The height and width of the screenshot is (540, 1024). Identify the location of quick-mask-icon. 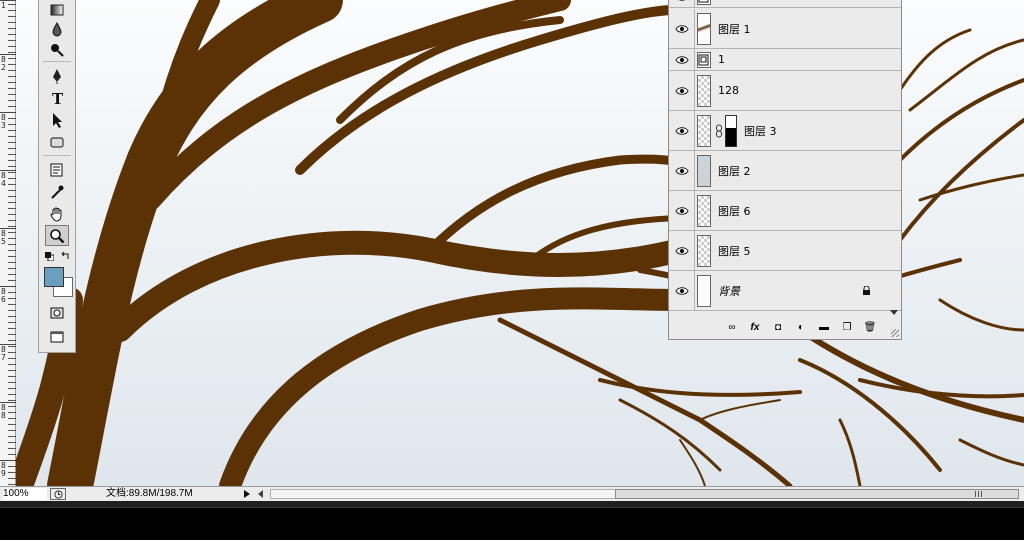
(57, 312).